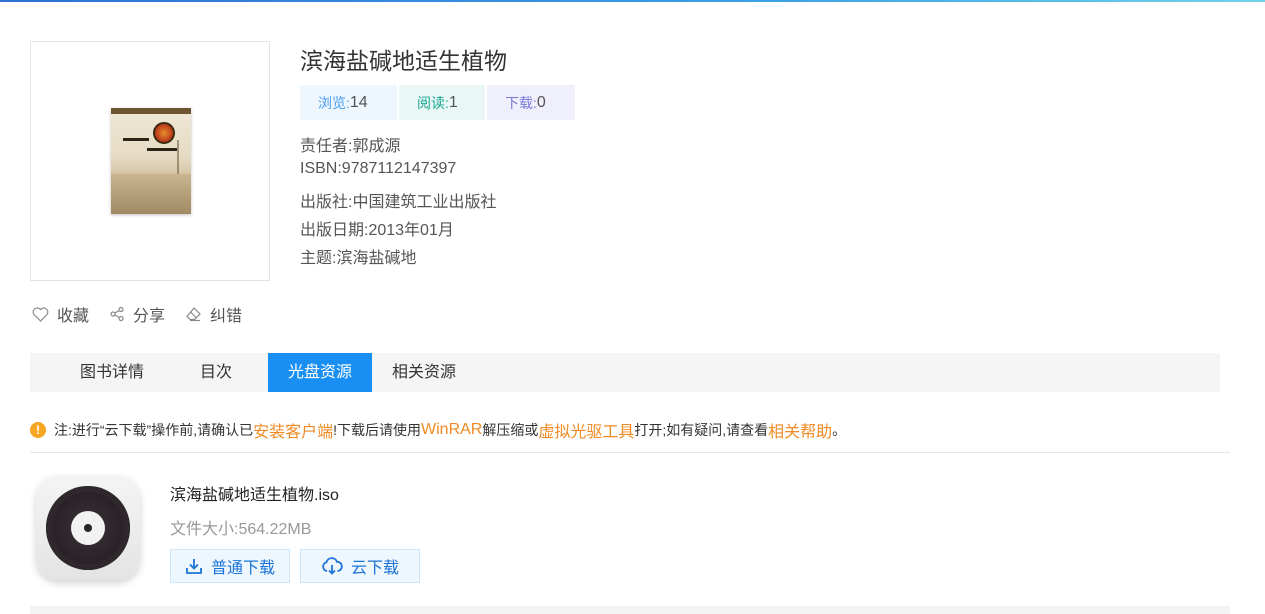  Describe the element at coordinates (254, 495) in the screenshot. I see `resource-filename: 滨海盐碱地适生植物.iso` at that location.